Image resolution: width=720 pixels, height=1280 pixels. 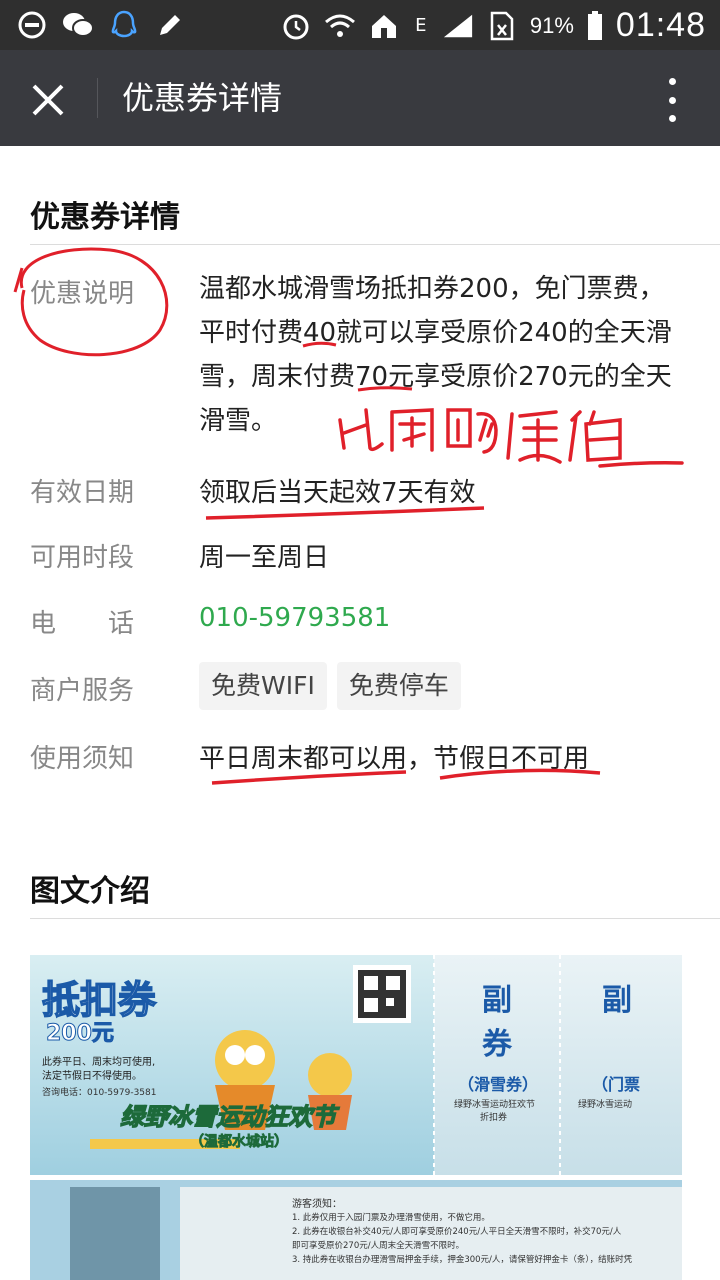 I want to click on close-button, so click(x=48, y=100).